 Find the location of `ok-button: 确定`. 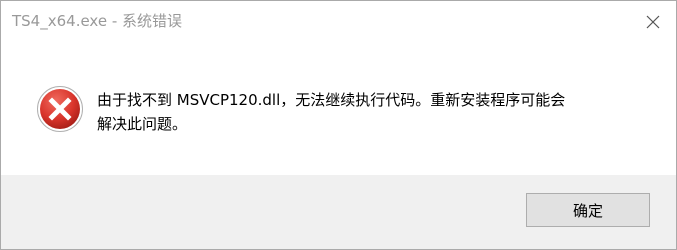

ok-button: 确定 is located at coordinates (588, 210).